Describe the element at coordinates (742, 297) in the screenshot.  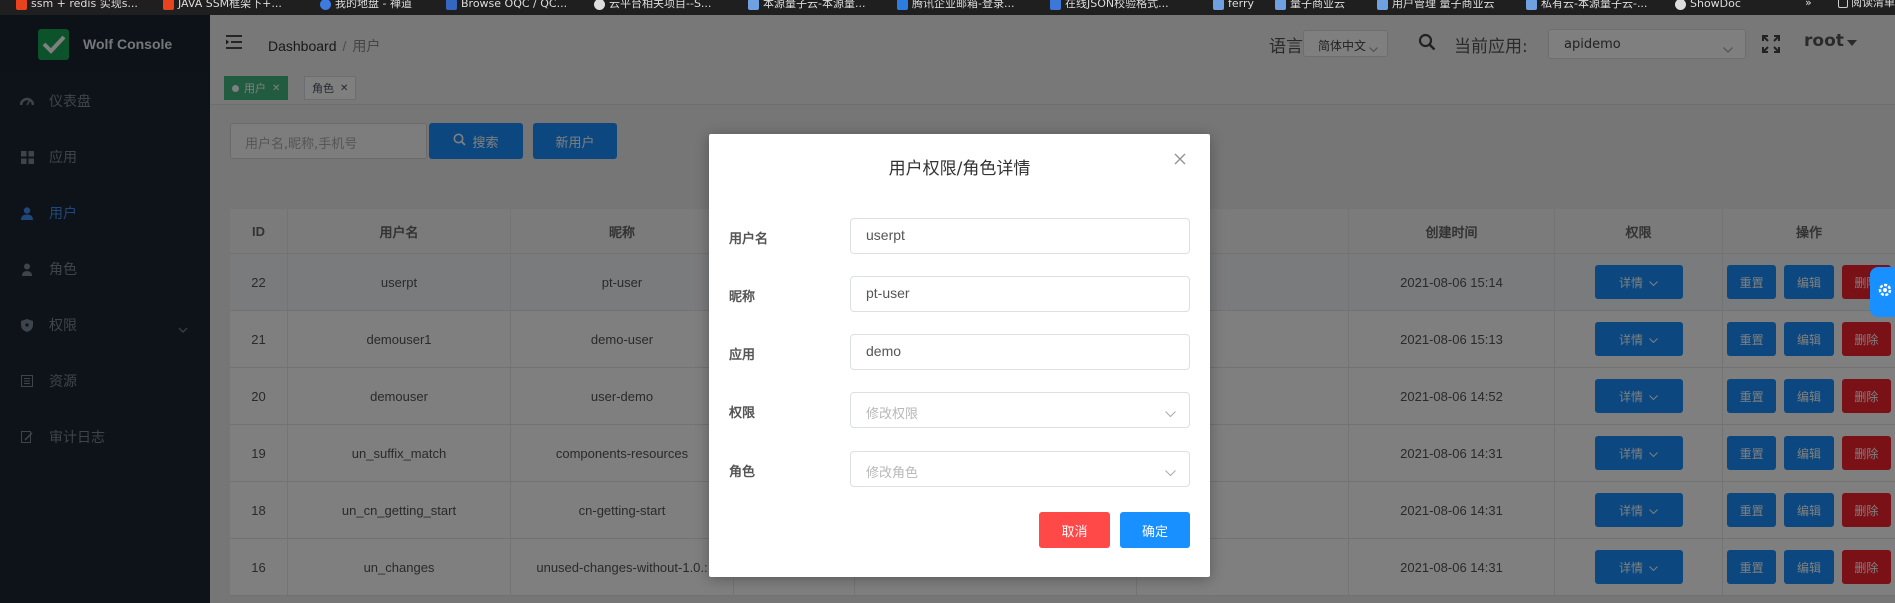
I see `nickname-label: 昵称` at that location.